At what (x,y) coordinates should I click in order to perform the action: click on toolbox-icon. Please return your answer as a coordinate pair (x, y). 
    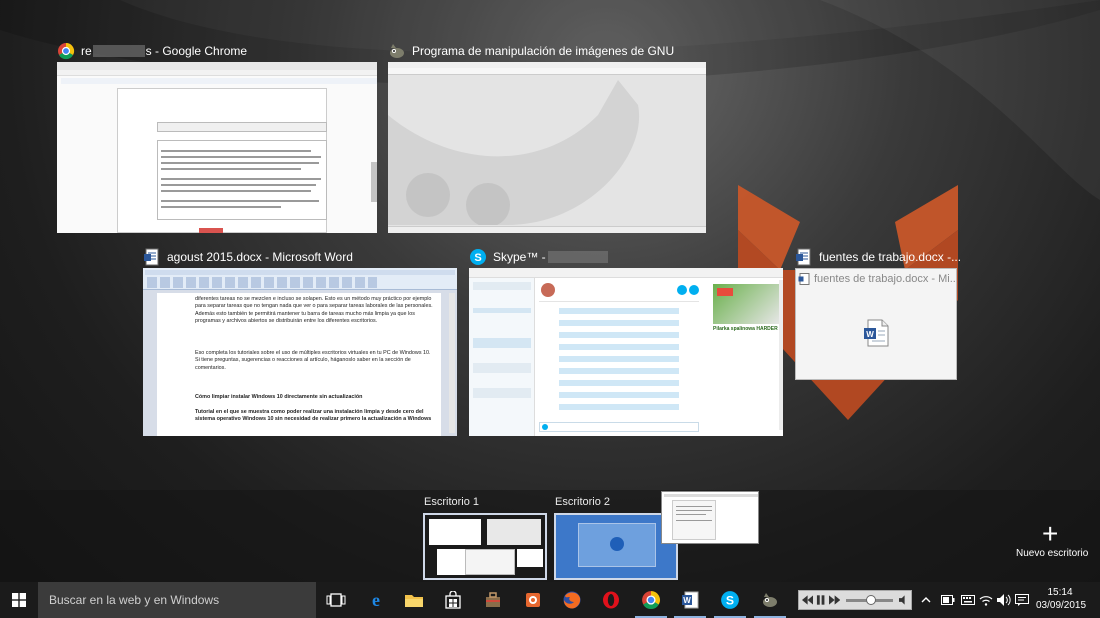
    Looking at the image, I should click on (493, 599).